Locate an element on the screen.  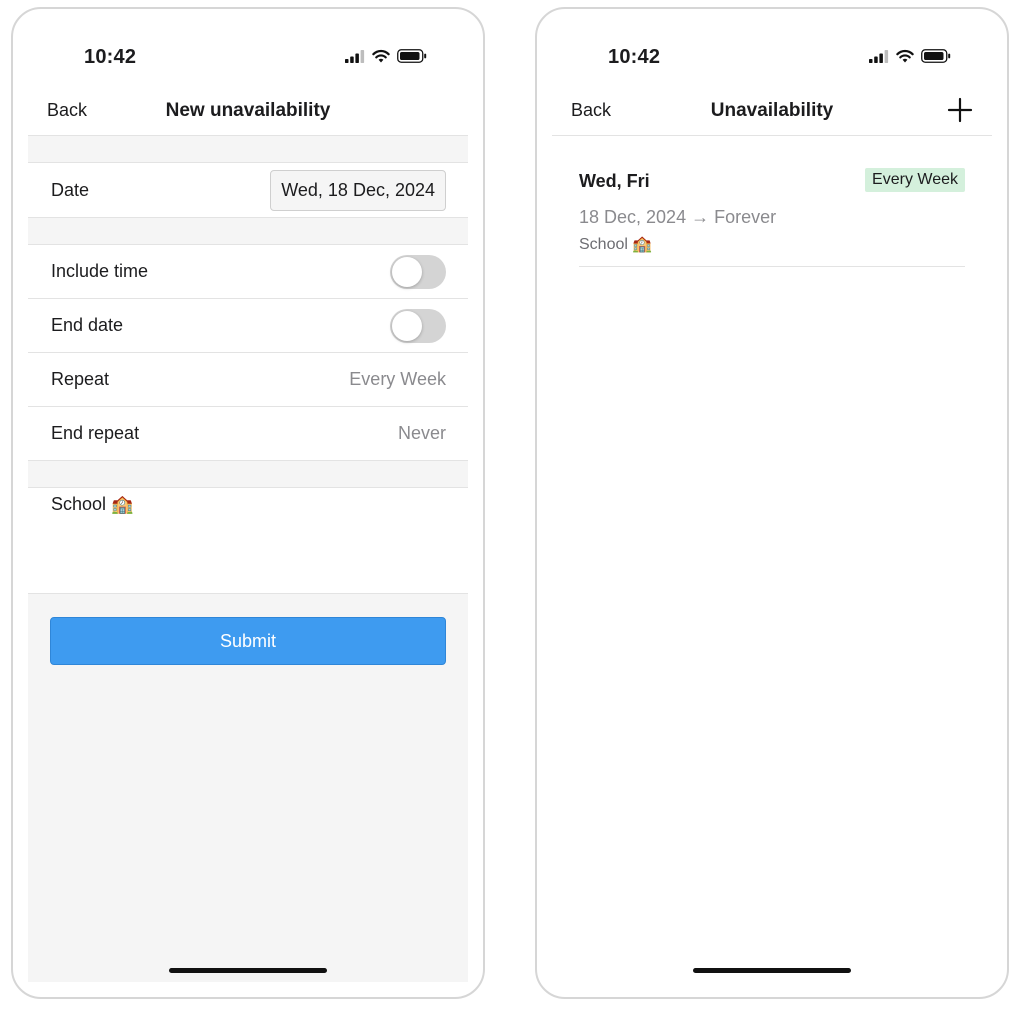
end-repeat-value: Never is located at coordinates (422, 433).